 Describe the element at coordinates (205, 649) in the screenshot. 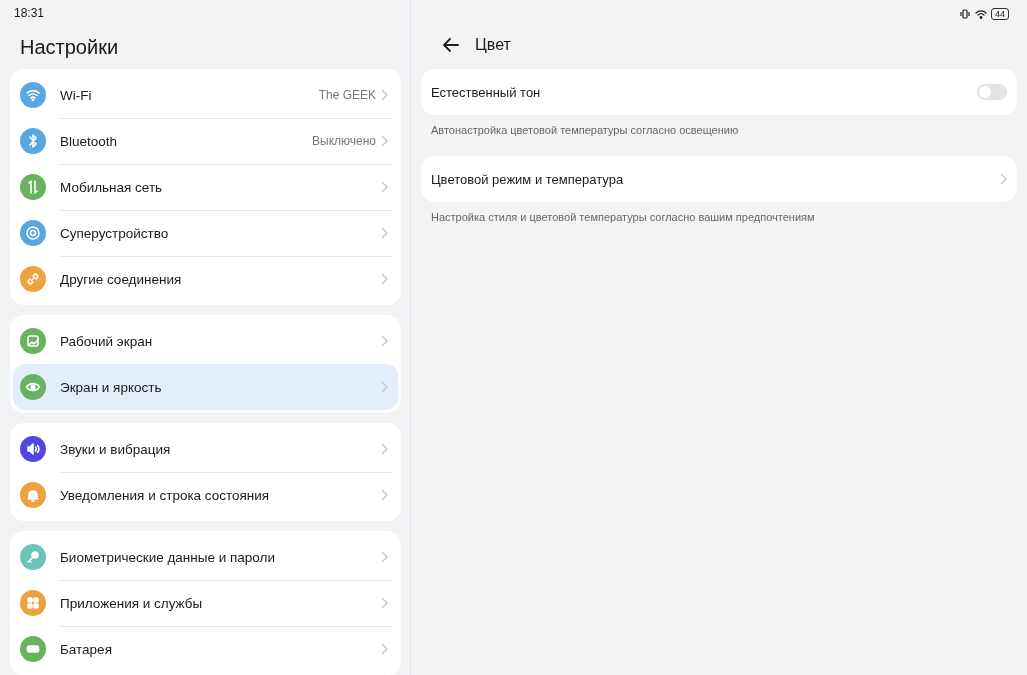

I see `settings-item: Батарея` at that location.